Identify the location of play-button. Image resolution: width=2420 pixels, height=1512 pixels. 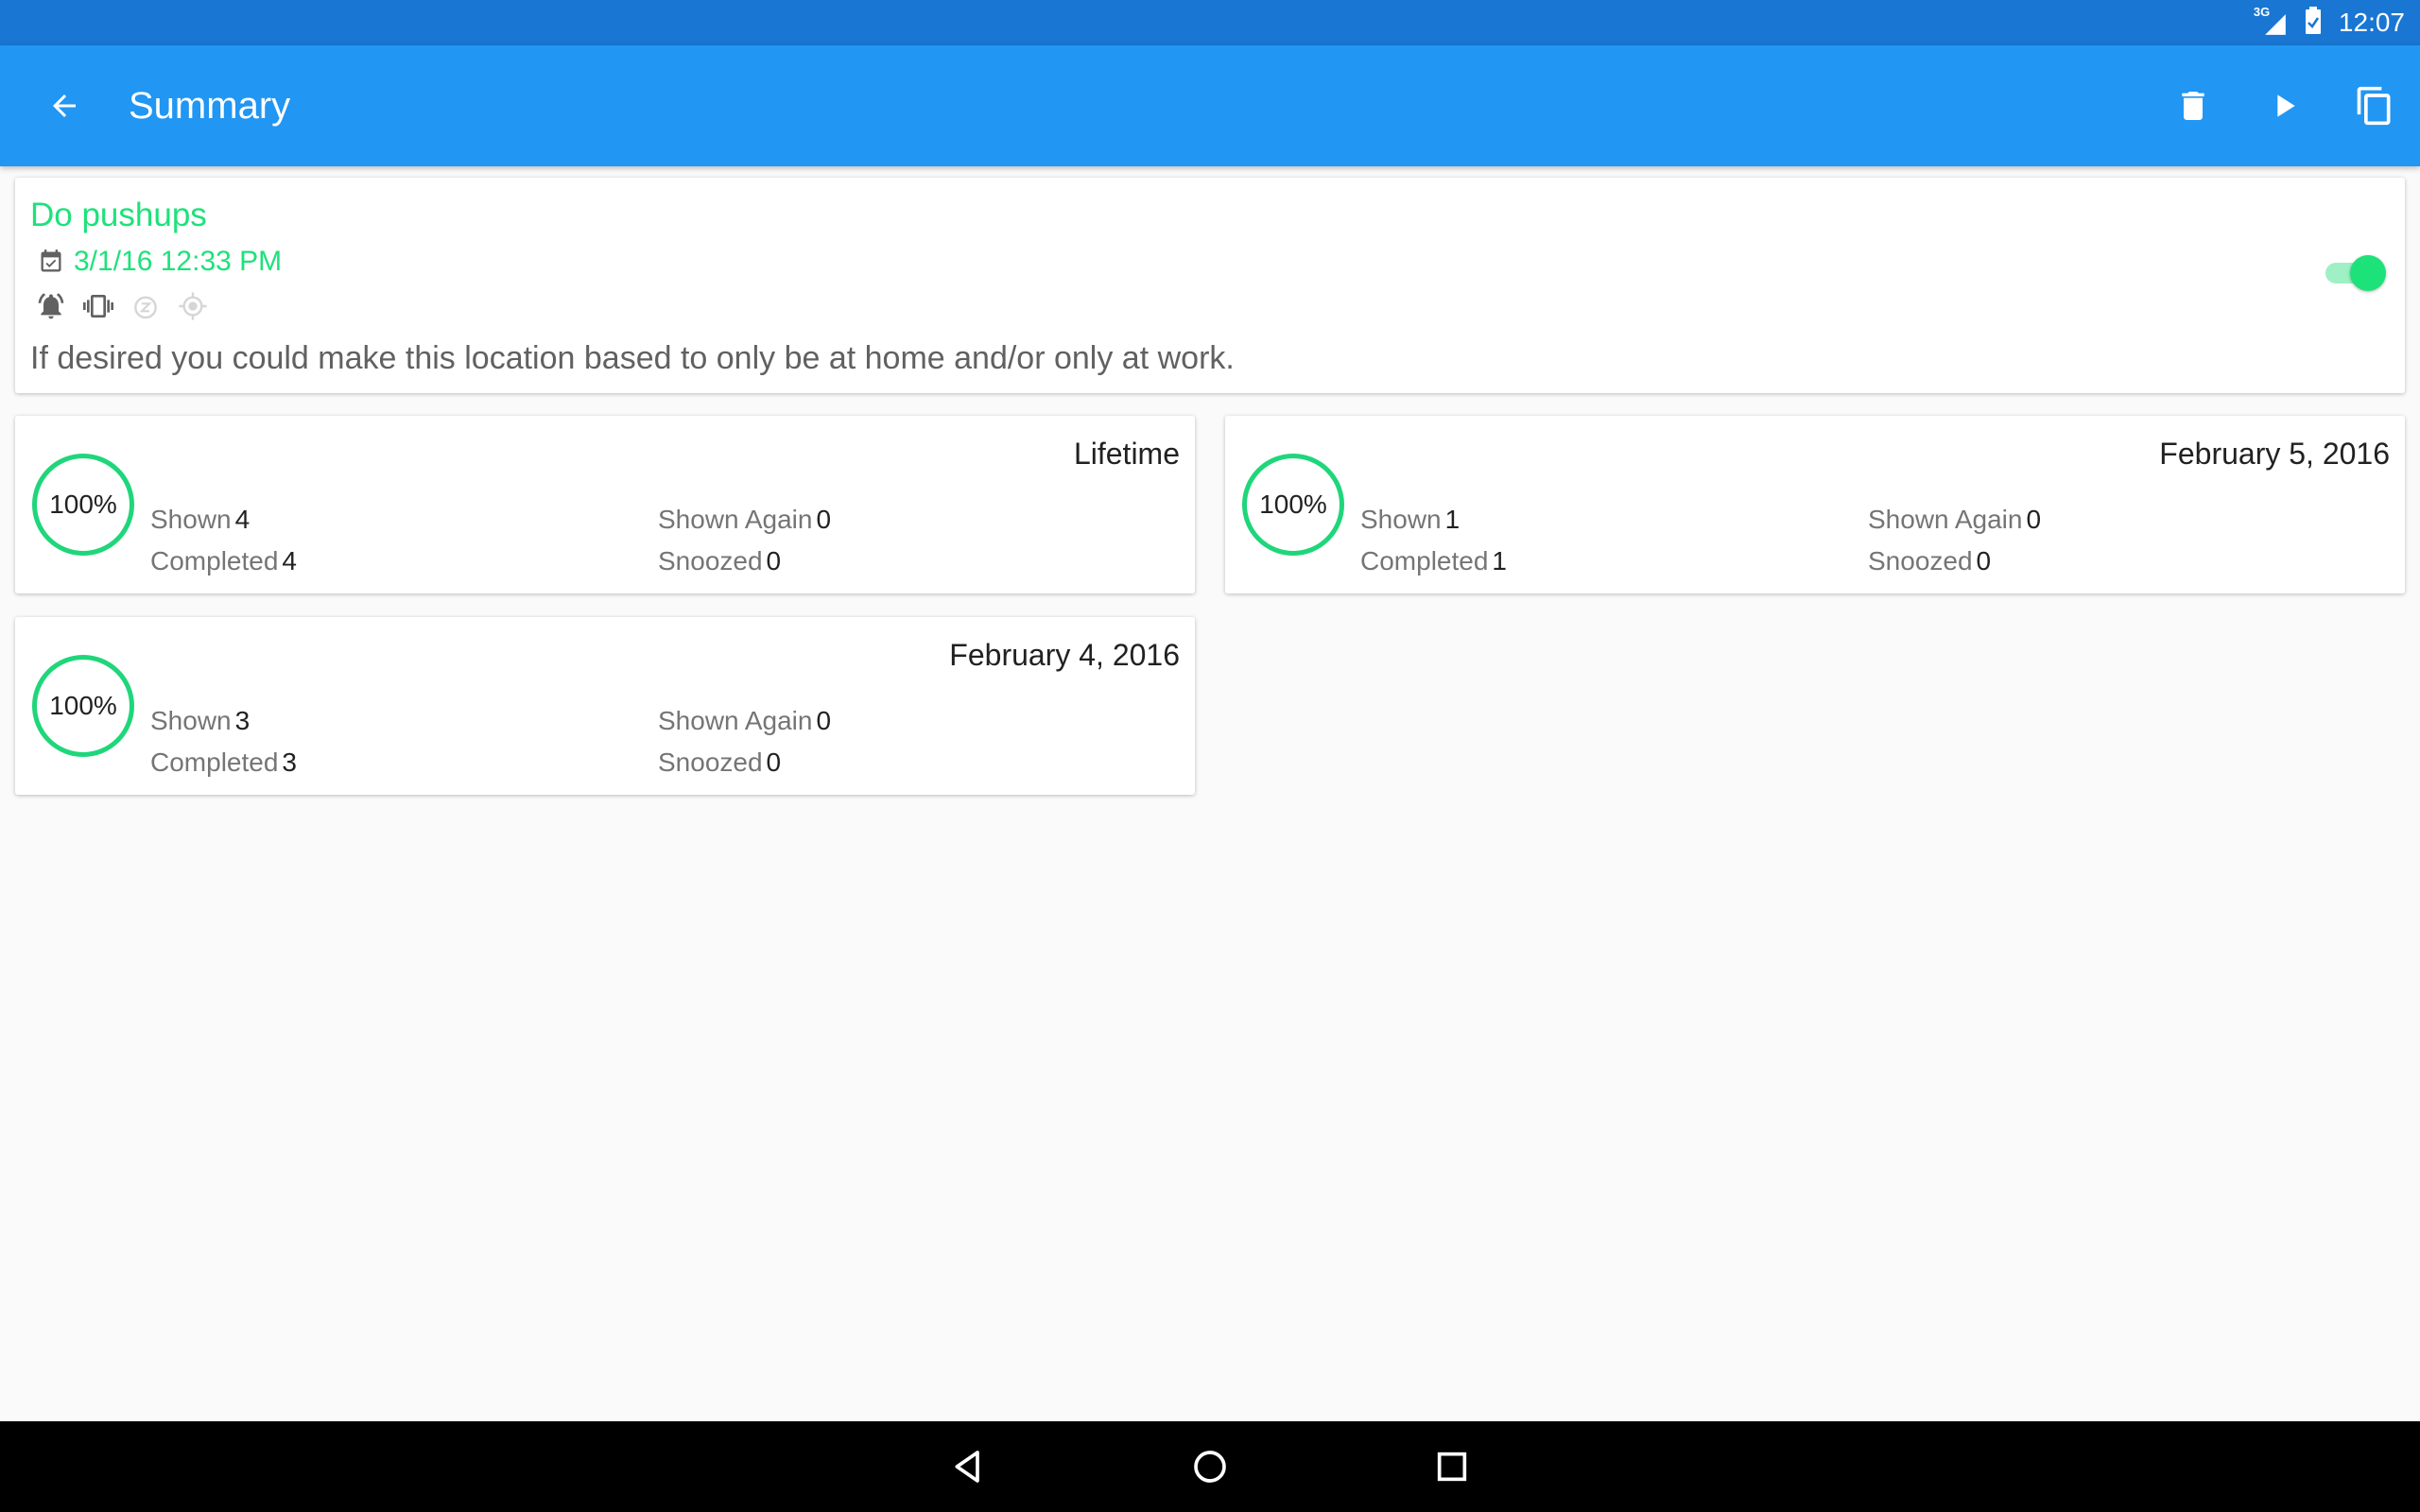
(2283, 105).